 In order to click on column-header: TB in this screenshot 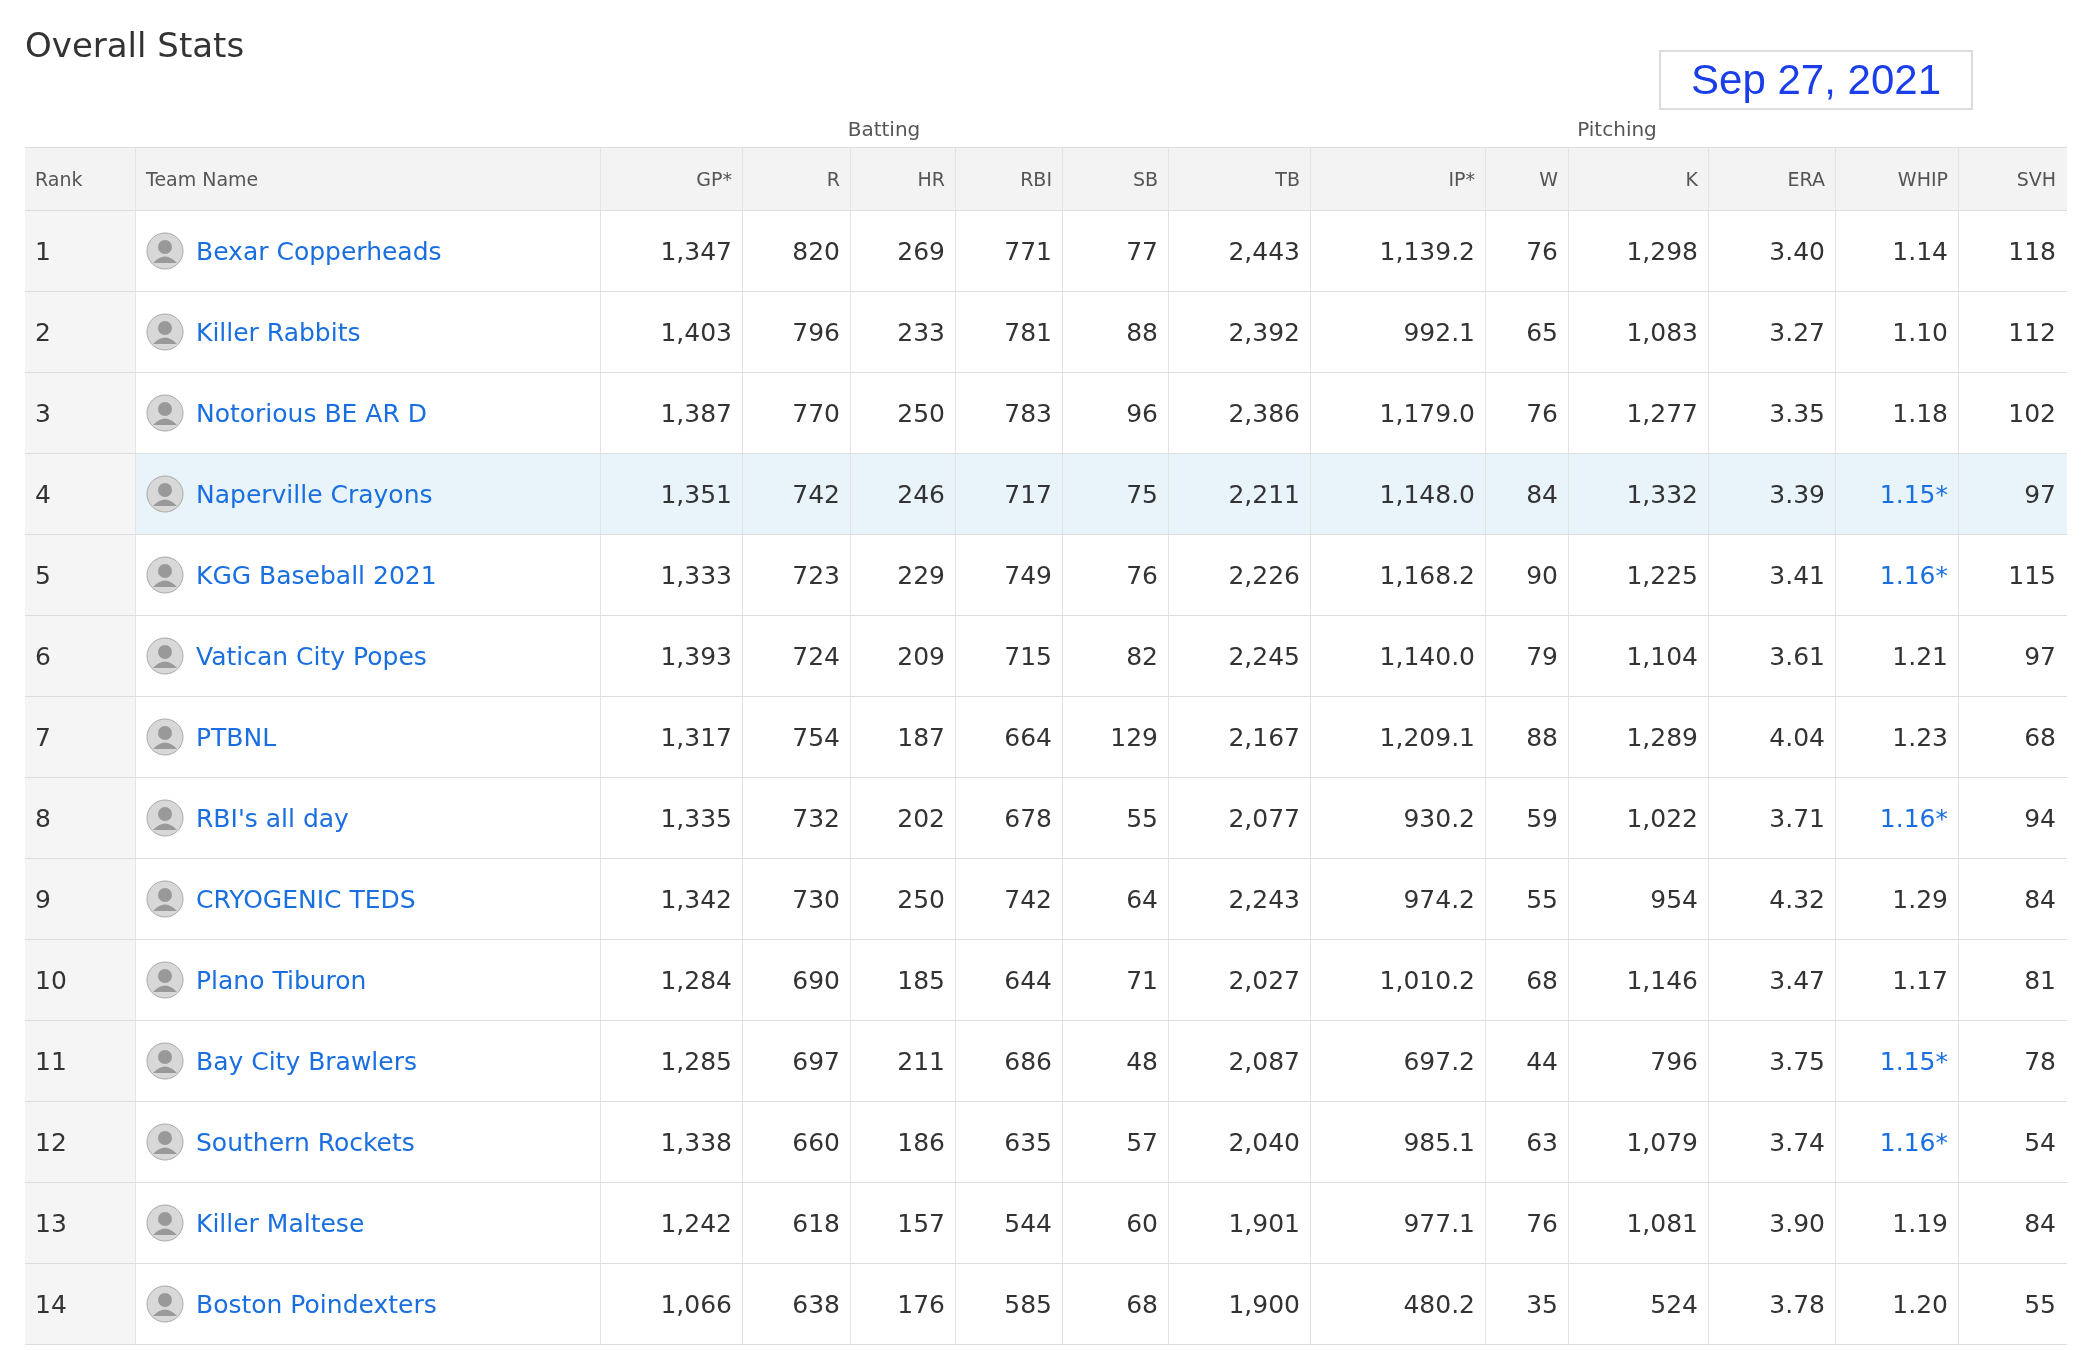, I will do `click(1287, 179)`.